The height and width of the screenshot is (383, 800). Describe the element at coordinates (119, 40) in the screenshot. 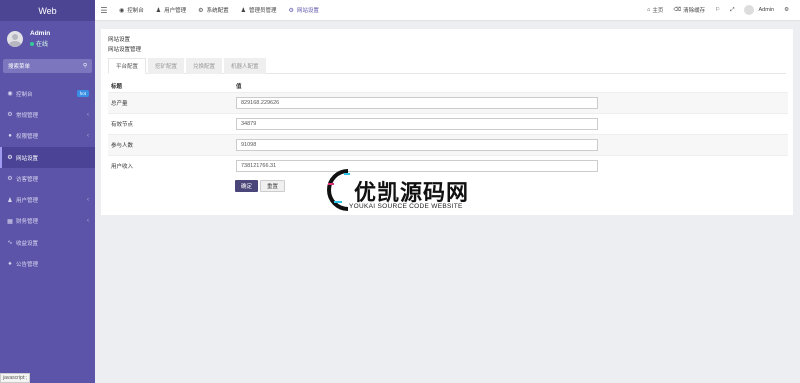

I see `page-title: 网站设置` at that location.